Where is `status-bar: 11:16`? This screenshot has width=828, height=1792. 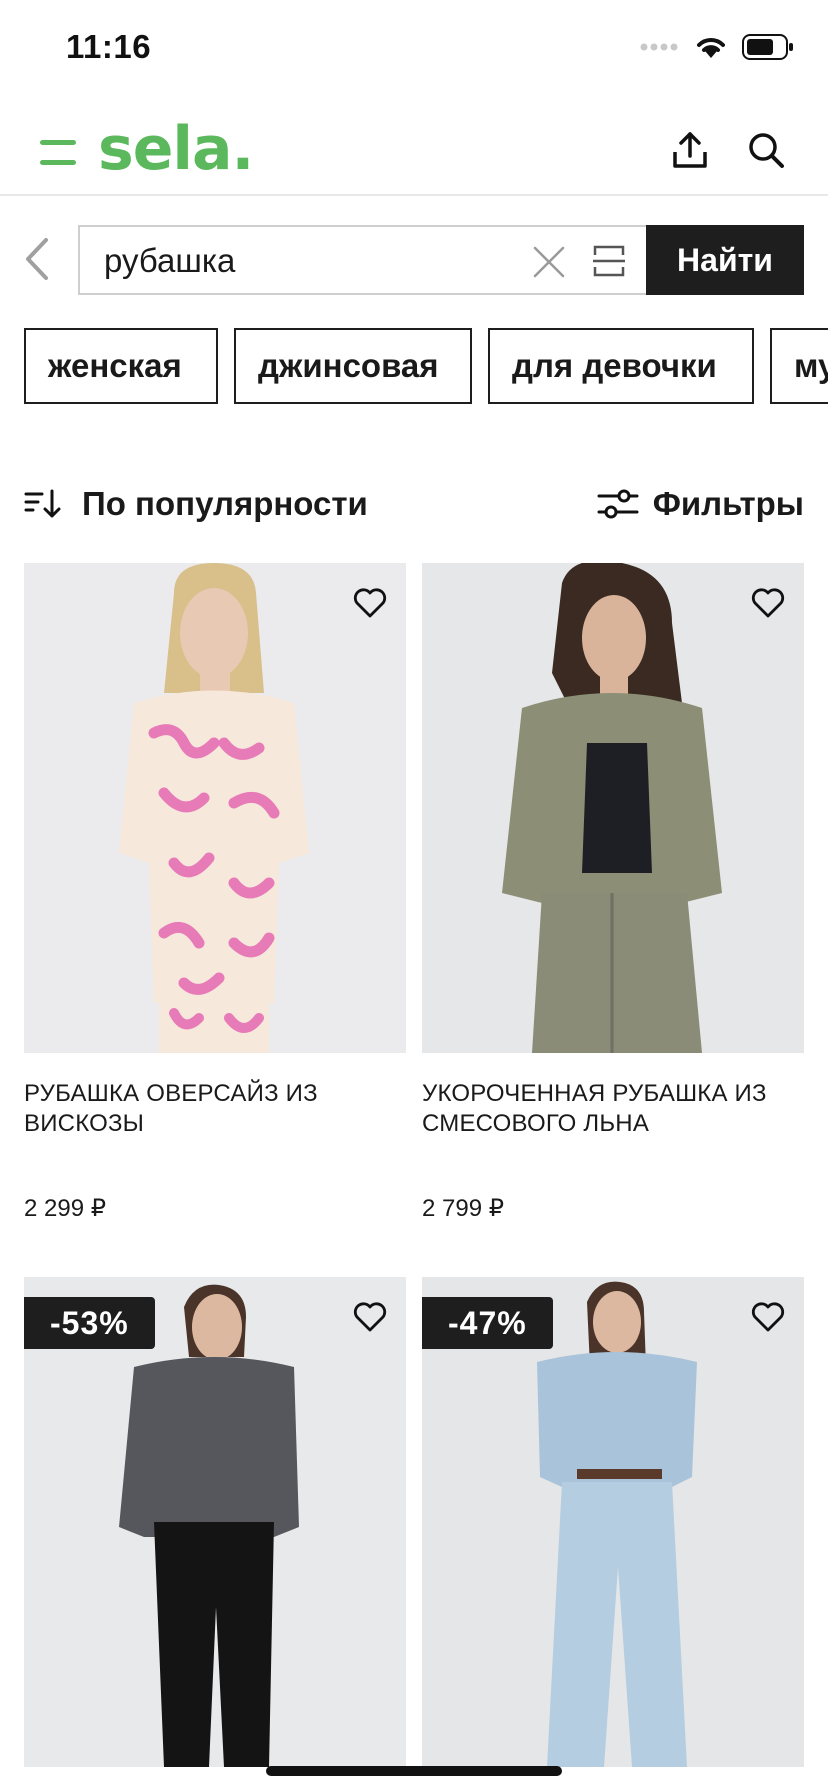 status-bar: 11:16 is located at coordinates (414, 50).